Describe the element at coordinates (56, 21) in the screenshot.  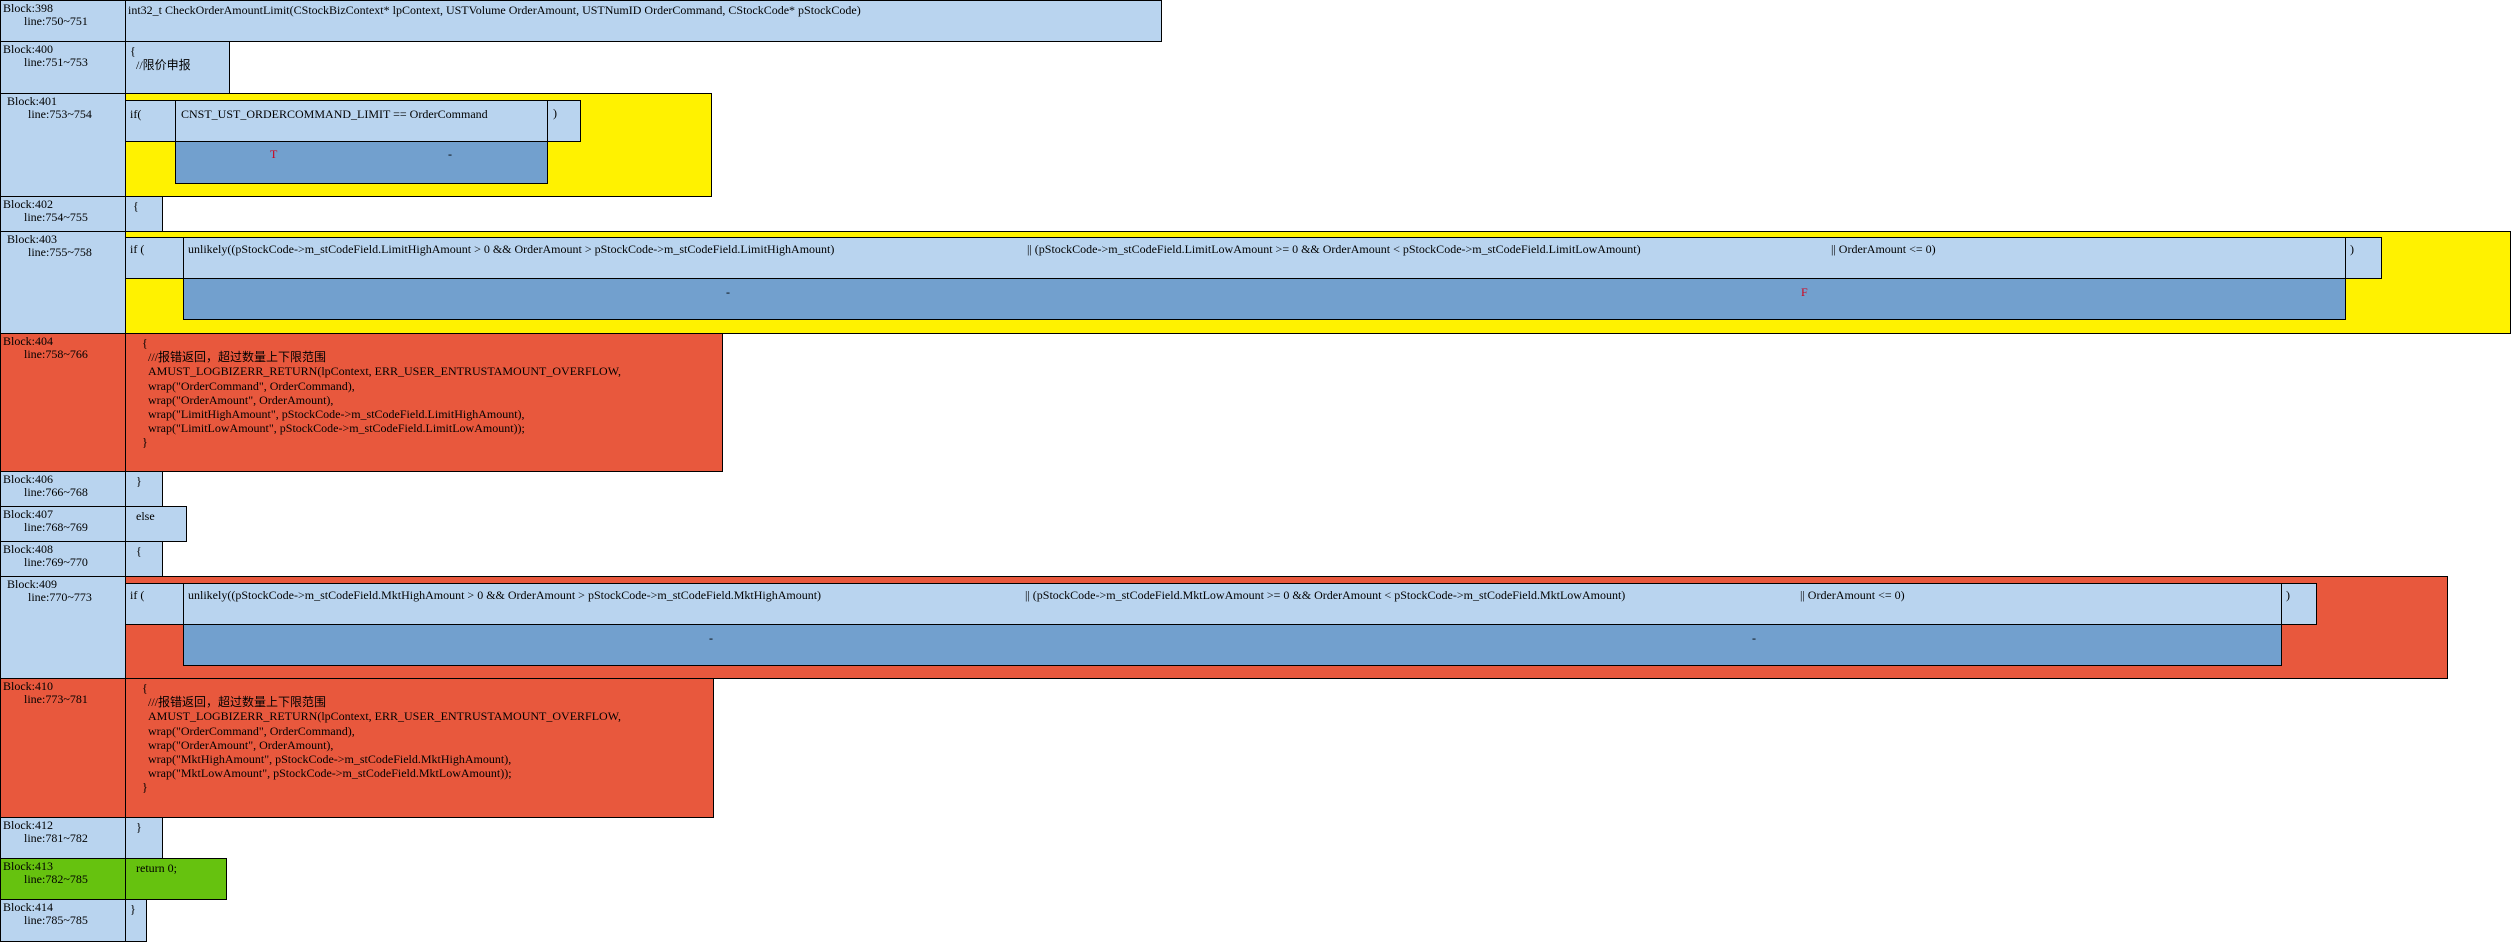
I see `block-lines: line:750~751` at that location.